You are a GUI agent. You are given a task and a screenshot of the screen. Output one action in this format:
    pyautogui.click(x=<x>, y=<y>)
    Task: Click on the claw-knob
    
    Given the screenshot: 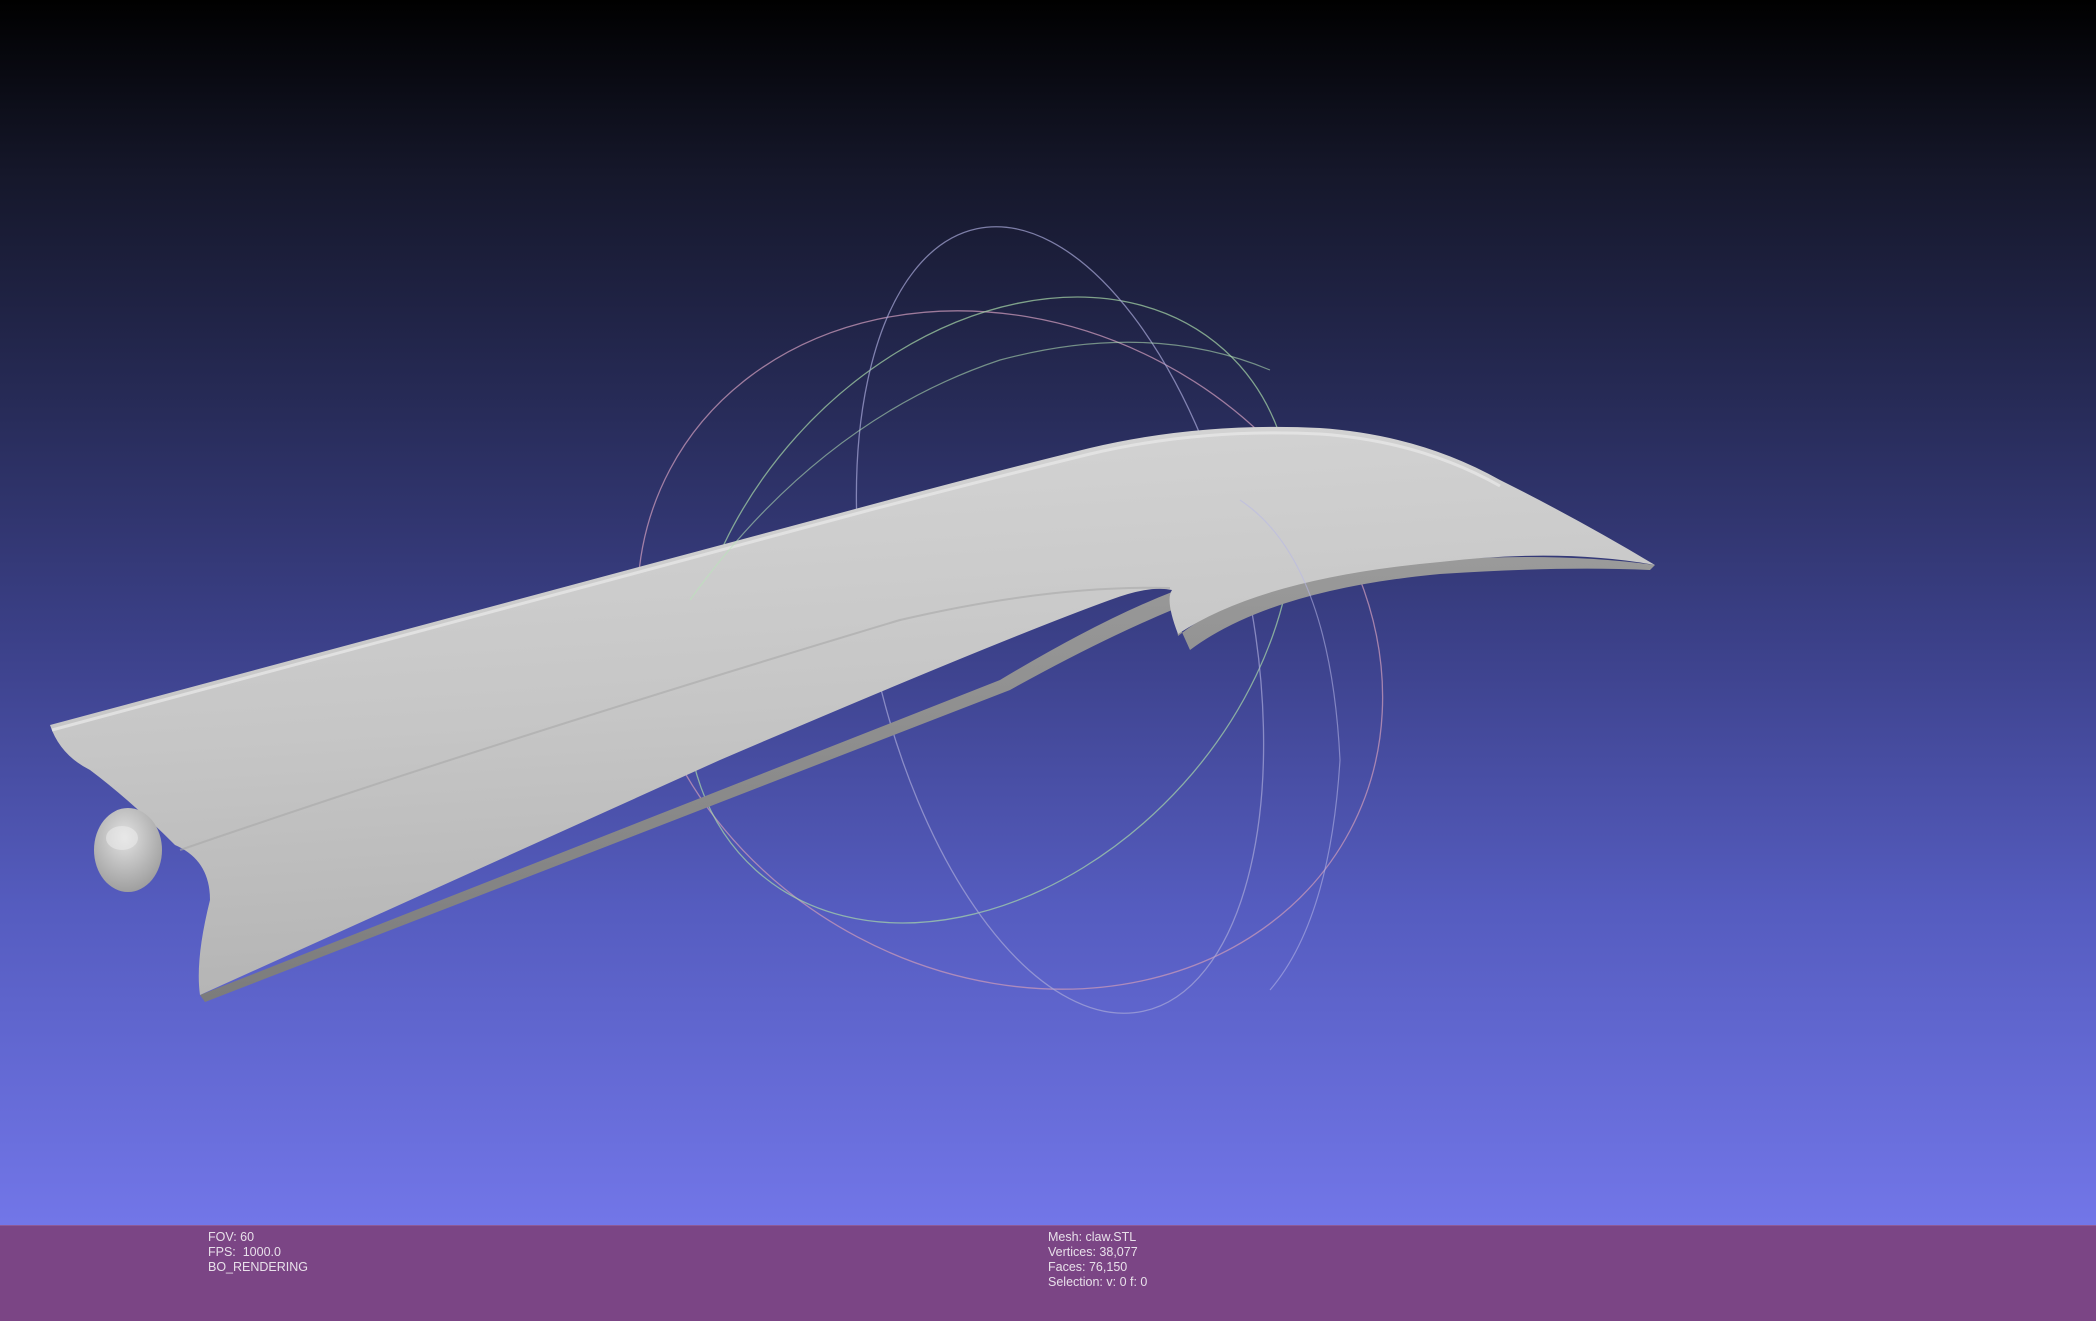 What is the action you would take?
    pyautogui.click(x=128, y=850)
    